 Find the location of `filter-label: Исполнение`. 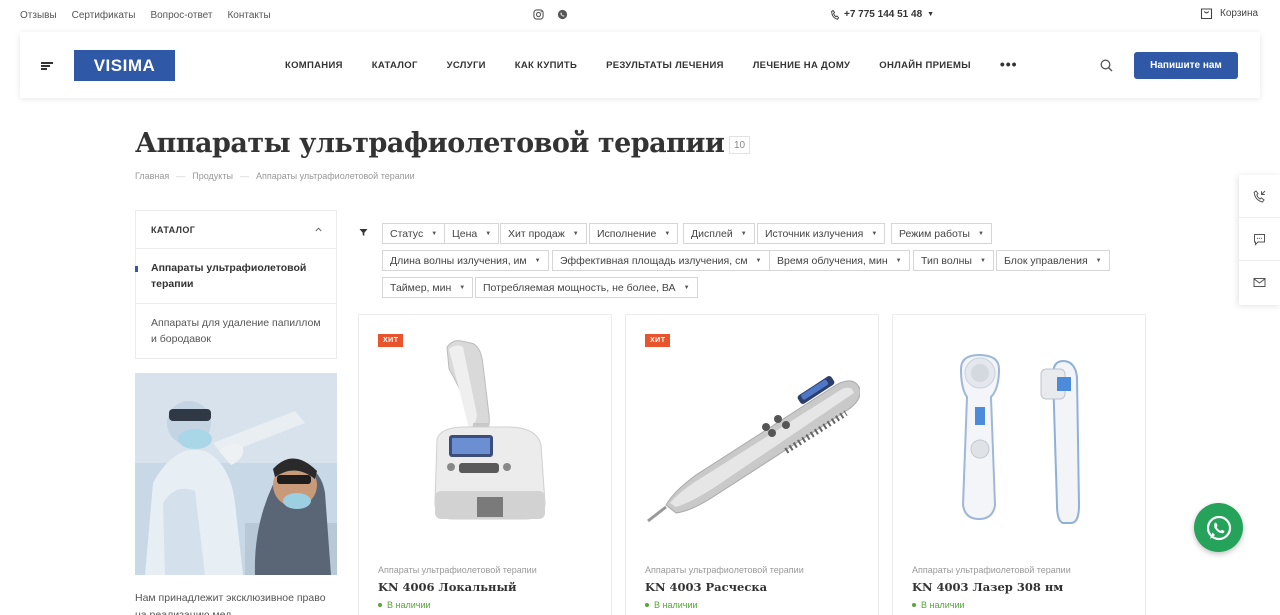

filter-label: Исполнение is located at coordinates (627, 233).